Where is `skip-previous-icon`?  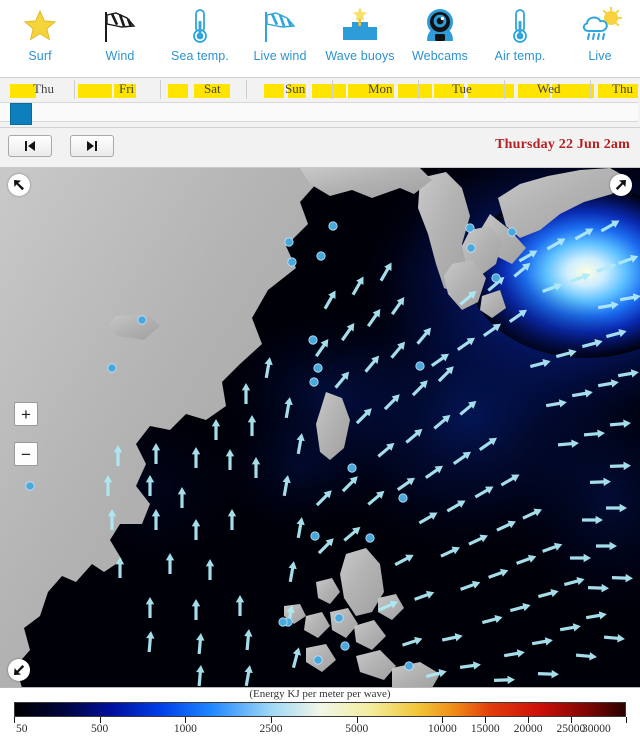 skip-previous-icon is located at coordinates (30, 146).